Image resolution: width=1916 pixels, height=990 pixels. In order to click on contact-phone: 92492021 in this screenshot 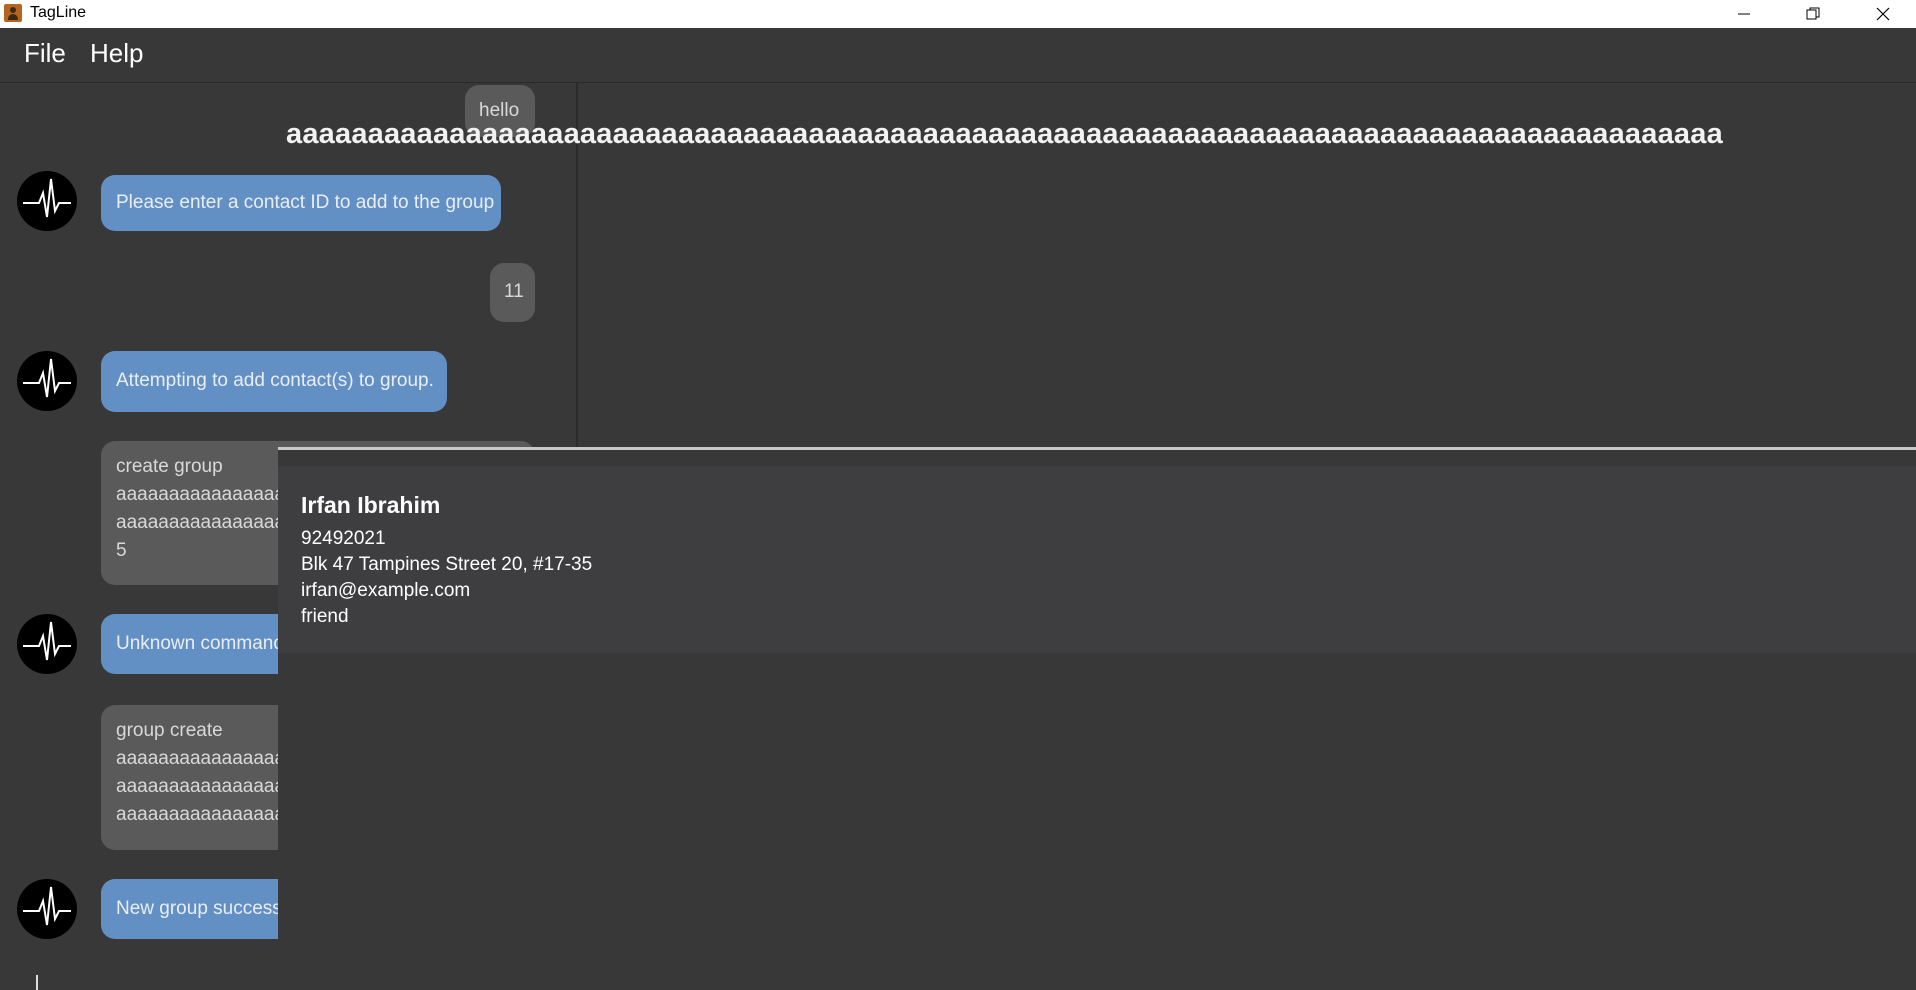, I will do `click(343, 538)`.